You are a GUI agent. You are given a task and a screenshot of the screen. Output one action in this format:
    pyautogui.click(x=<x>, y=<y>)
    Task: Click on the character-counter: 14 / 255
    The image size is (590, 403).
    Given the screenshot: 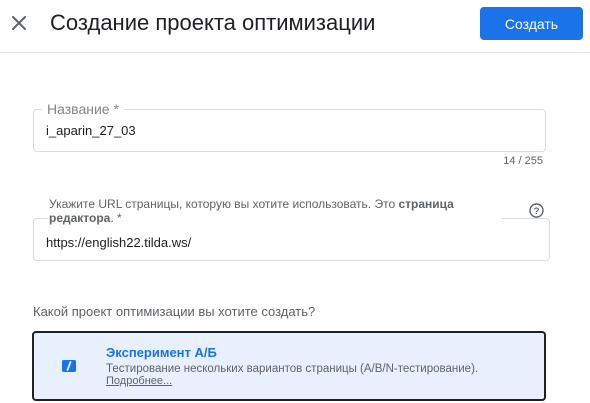 What is the action you would take?
    pyautogui.click(x=523, y=161)
    